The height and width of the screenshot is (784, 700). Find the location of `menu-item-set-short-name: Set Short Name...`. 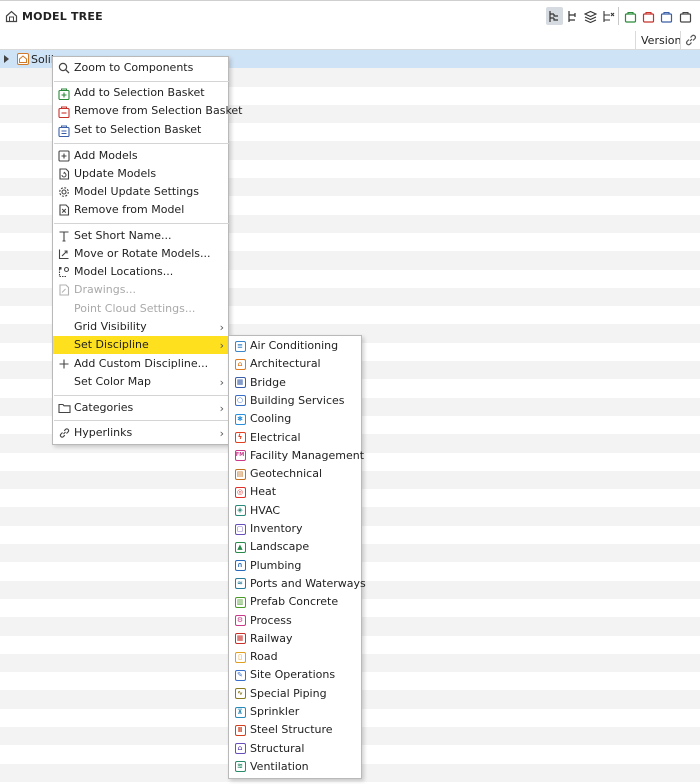

menu-item-set-short-name: Set Short Name... is located at coordinates (140, 236).